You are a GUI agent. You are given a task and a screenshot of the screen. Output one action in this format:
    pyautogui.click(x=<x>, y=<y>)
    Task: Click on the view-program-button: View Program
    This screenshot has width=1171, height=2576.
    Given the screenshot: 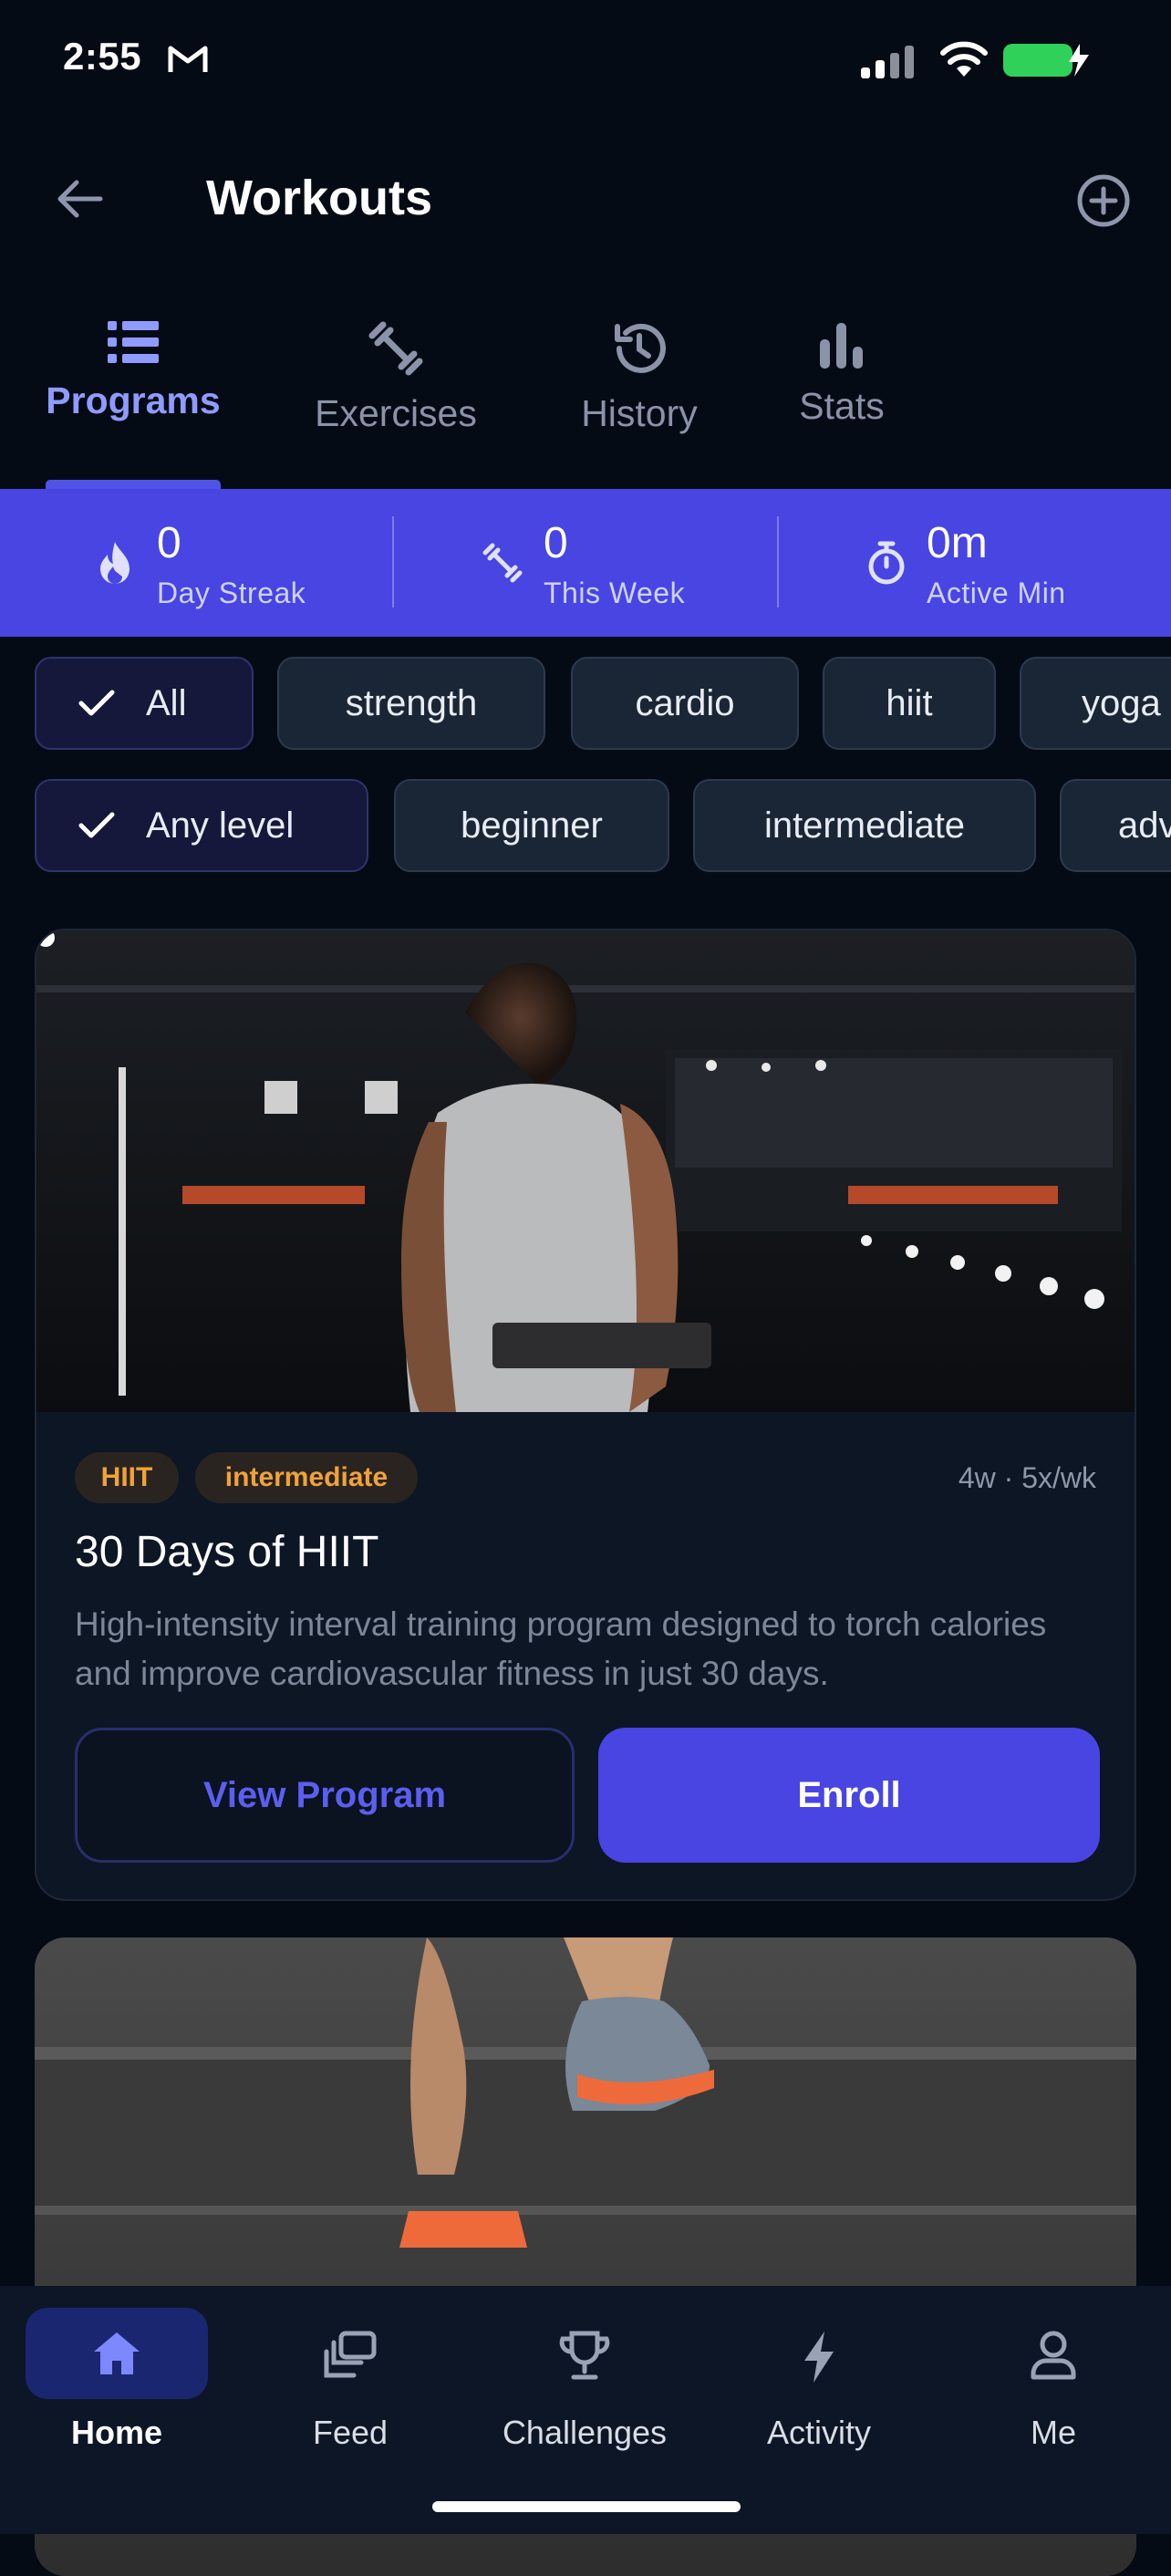 What is the action you would take?
    pyautogui.click(x=325, y=1795)
    